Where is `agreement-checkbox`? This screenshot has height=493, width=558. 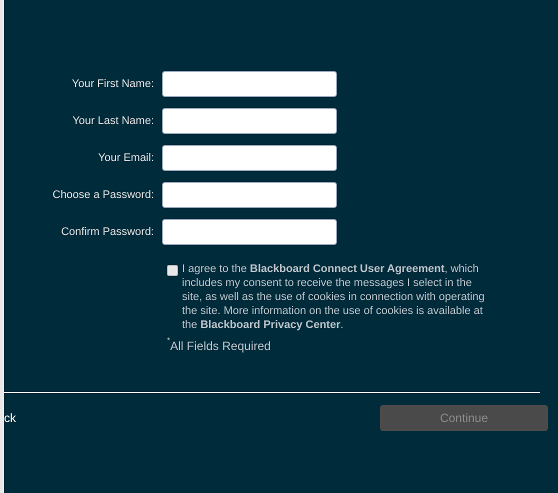 agreement-checkbox is located at coordinates (172, 270).